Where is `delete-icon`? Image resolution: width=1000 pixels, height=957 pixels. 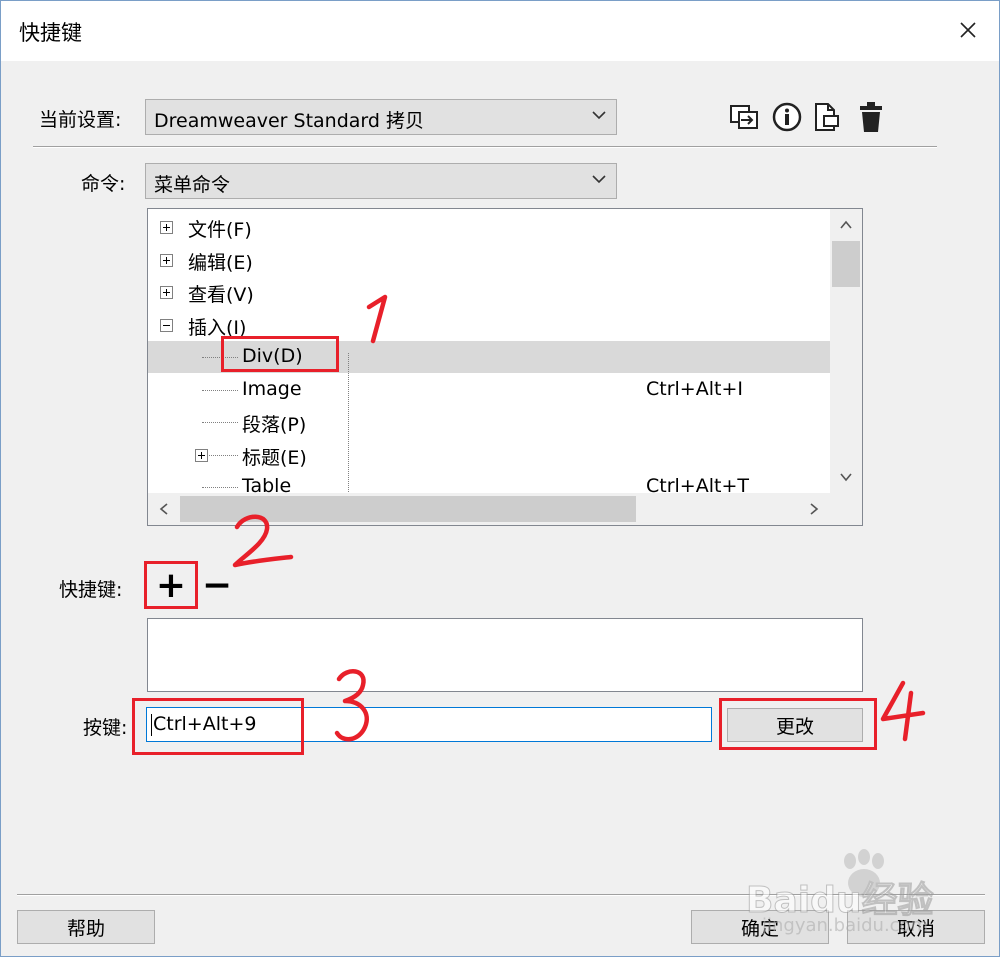 delete-icon is located at coordinates (871, 117).